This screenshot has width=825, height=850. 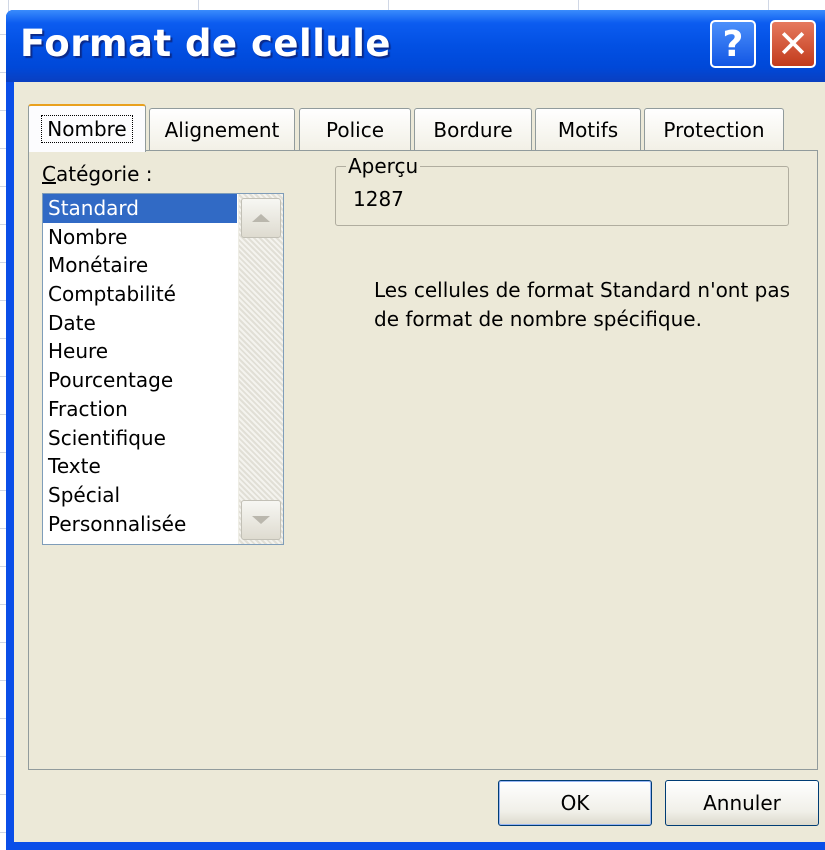 I want to click on category-label-mnemonic: C, so click(x=49, y=174).